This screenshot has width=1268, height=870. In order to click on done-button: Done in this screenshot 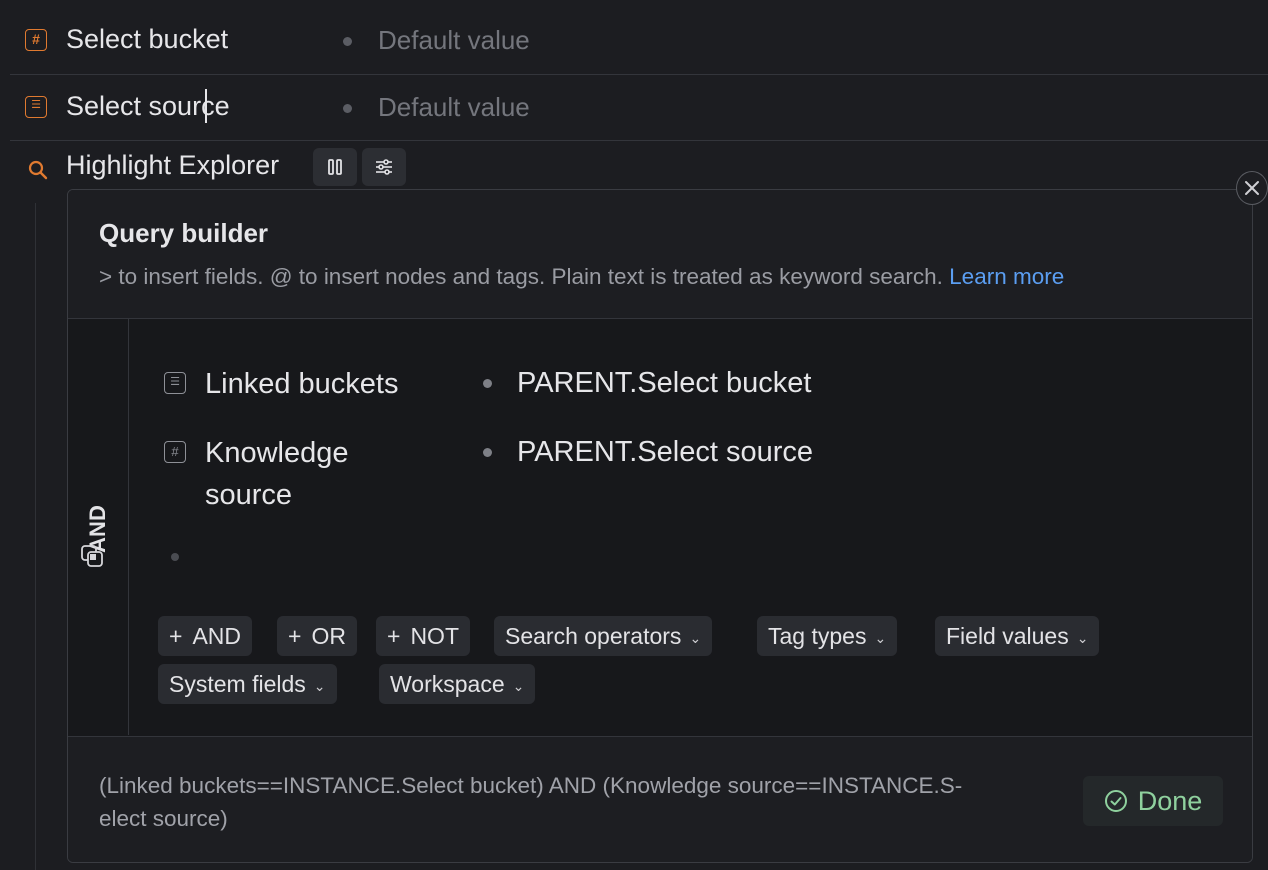, I will do `click(1153, 801)`.